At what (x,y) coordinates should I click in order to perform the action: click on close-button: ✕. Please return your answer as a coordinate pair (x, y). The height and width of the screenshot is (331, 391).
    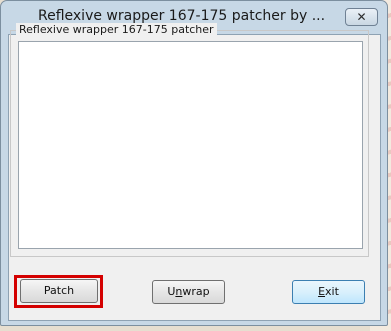
    Looking at the image, I should click on (361, 17).